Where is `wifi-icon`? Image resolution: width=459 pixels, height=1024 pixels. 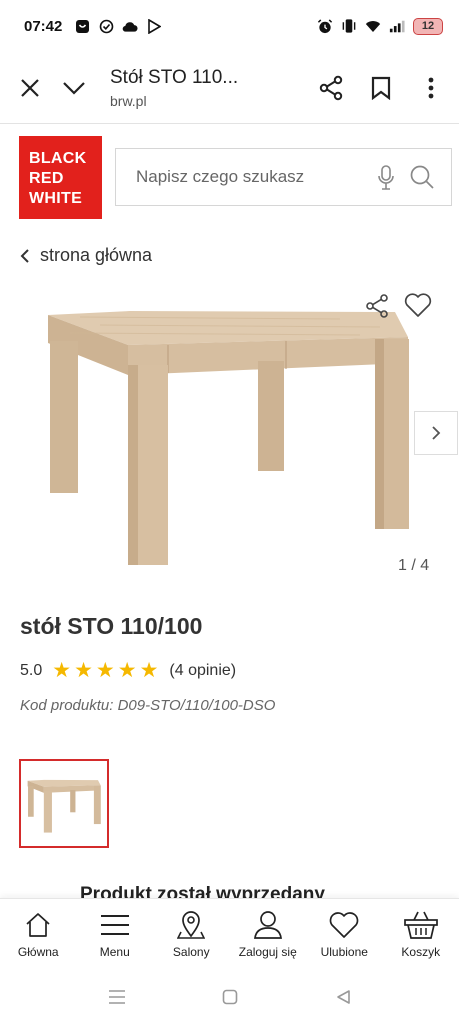 wifi-icon is located at coordinates (373, 26).